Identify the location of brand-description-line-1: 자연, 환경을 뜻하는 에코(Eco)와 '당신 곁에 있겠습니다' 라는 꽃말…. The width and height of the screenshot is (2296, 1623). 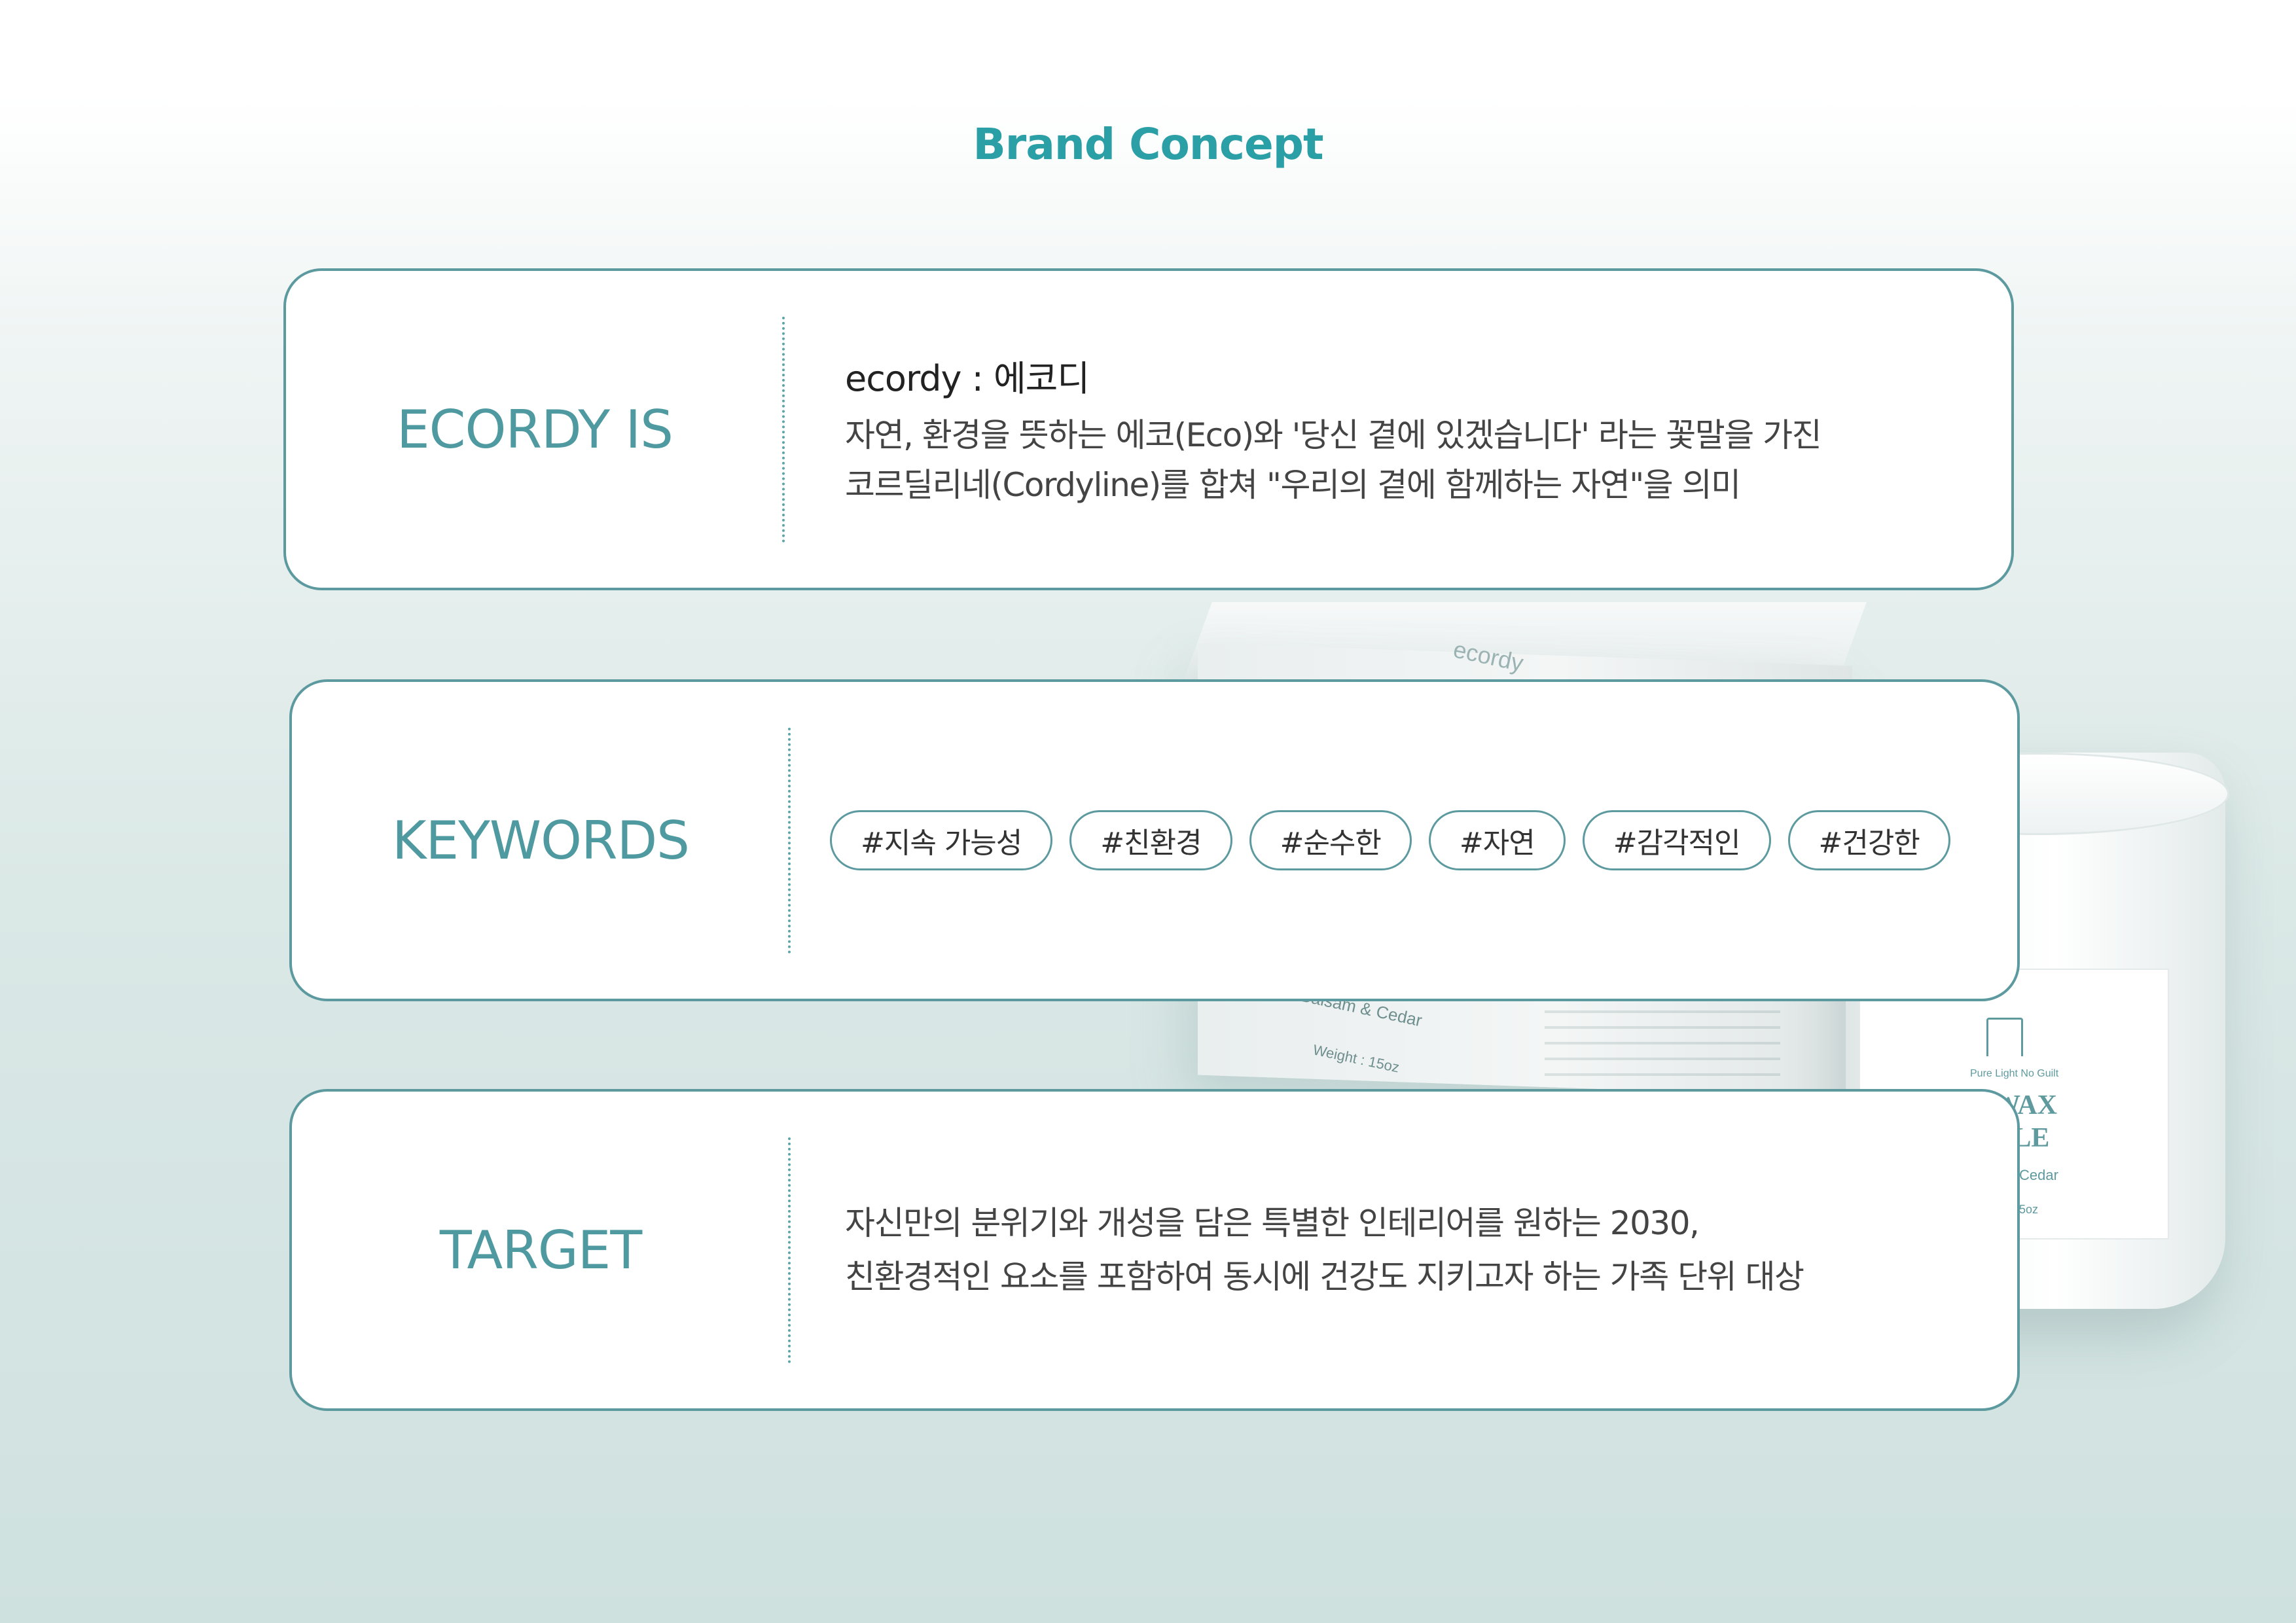
(1333, 435).